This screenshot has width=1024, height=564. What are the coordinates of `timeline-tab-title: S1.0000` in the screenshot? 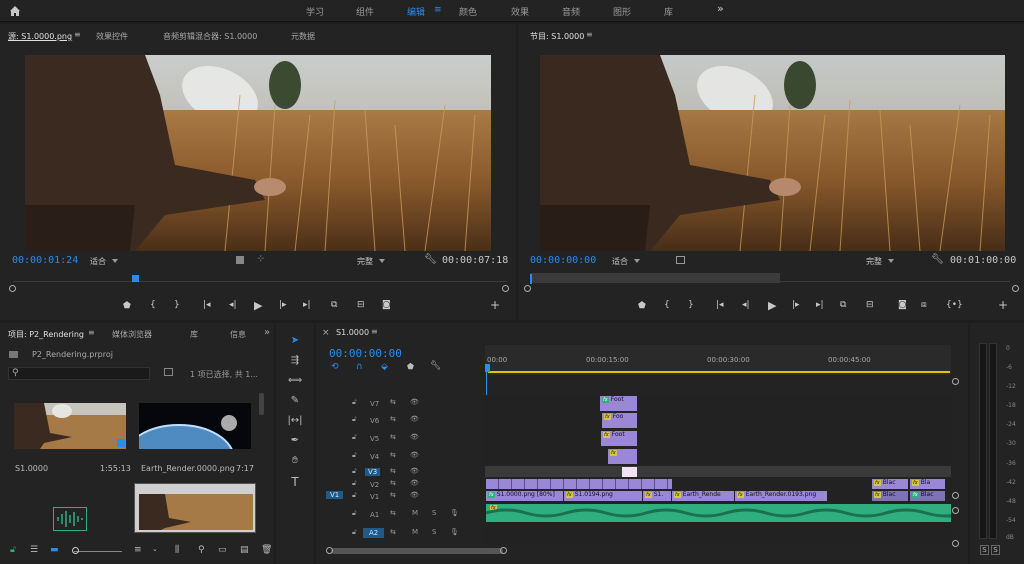 It's located at (352, 332).